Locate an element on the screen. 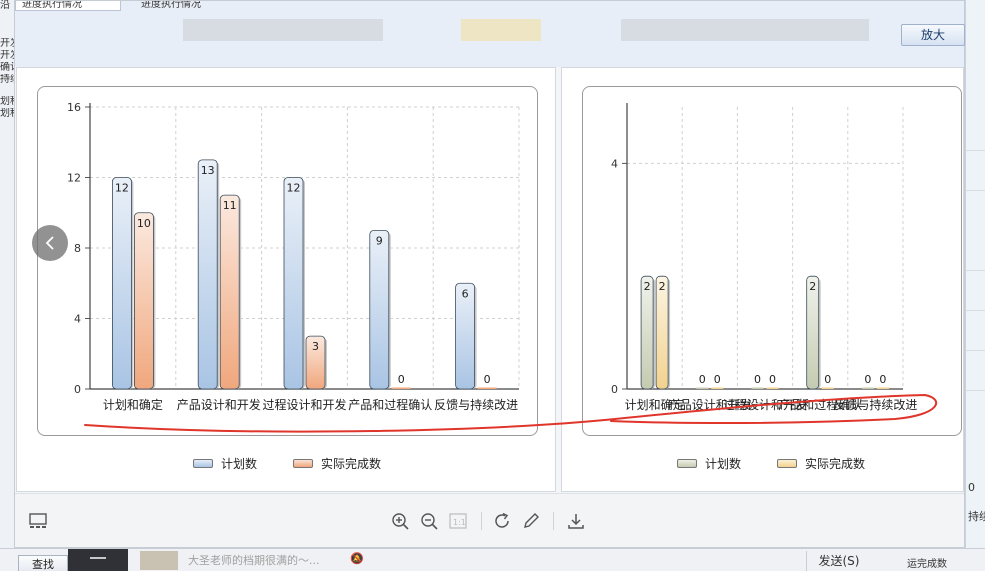  background-right-panel: 0 持续 is located at coordinates (975, 285).